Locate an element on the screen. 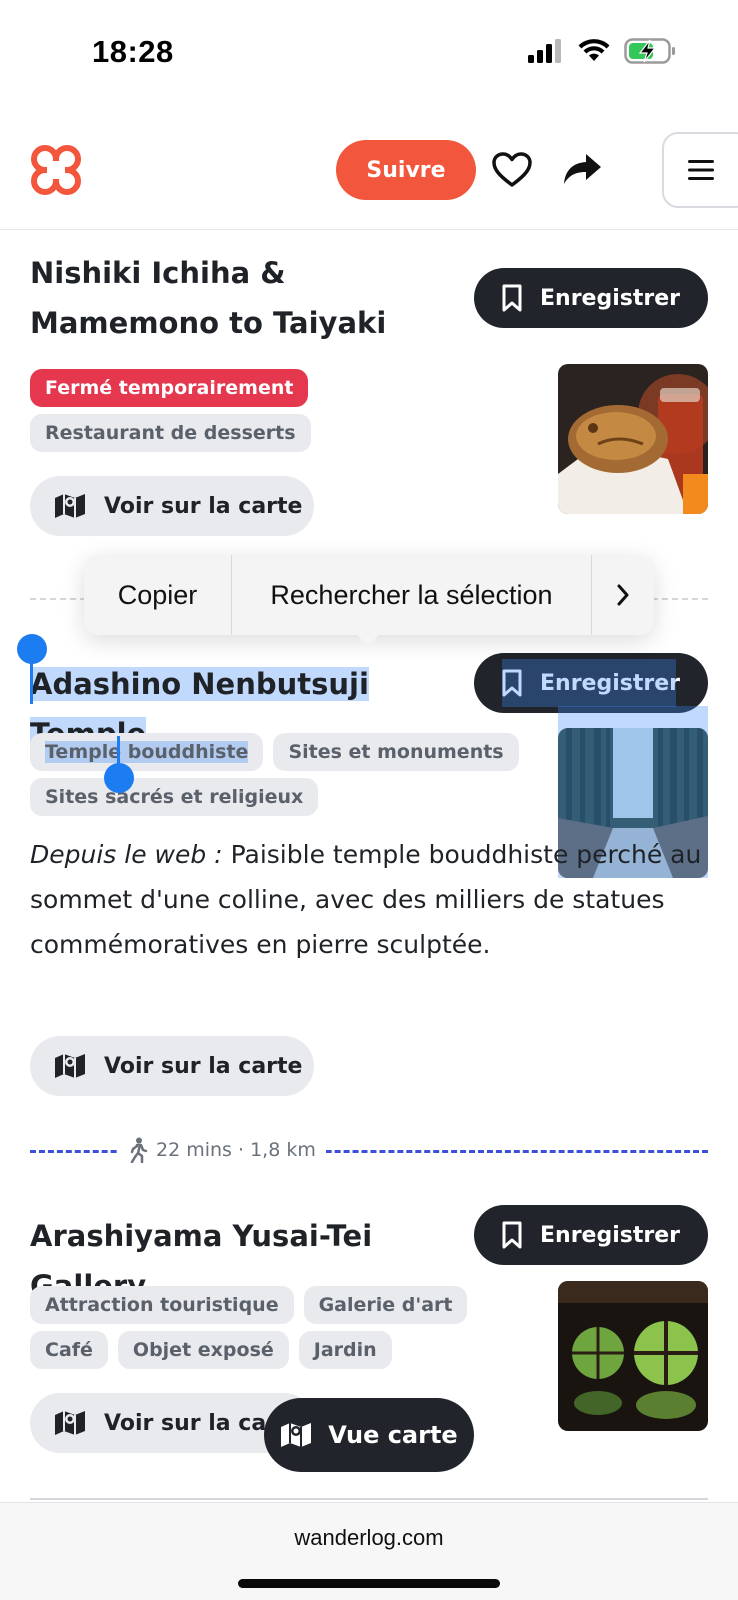  category-tag: Jardin is located at coordinates (345, 1350).